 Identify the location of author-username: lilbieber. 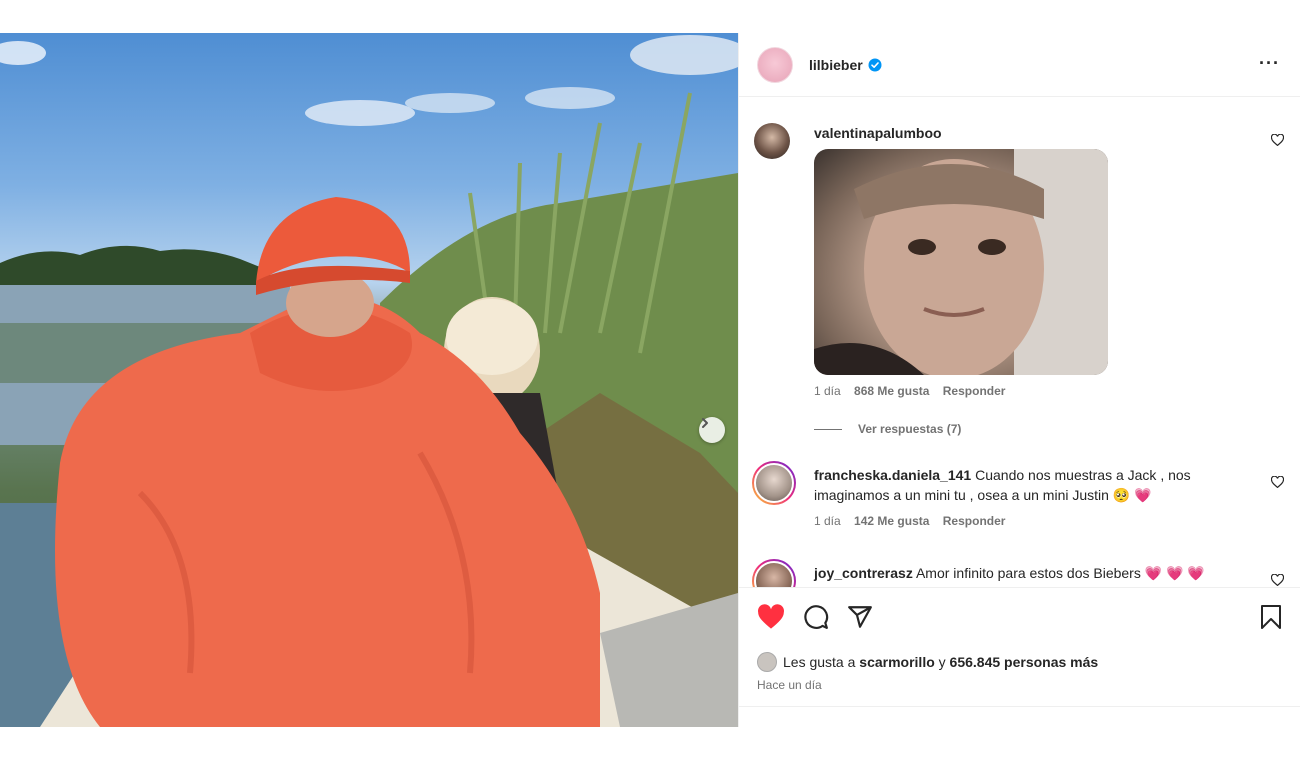
(836, 65).